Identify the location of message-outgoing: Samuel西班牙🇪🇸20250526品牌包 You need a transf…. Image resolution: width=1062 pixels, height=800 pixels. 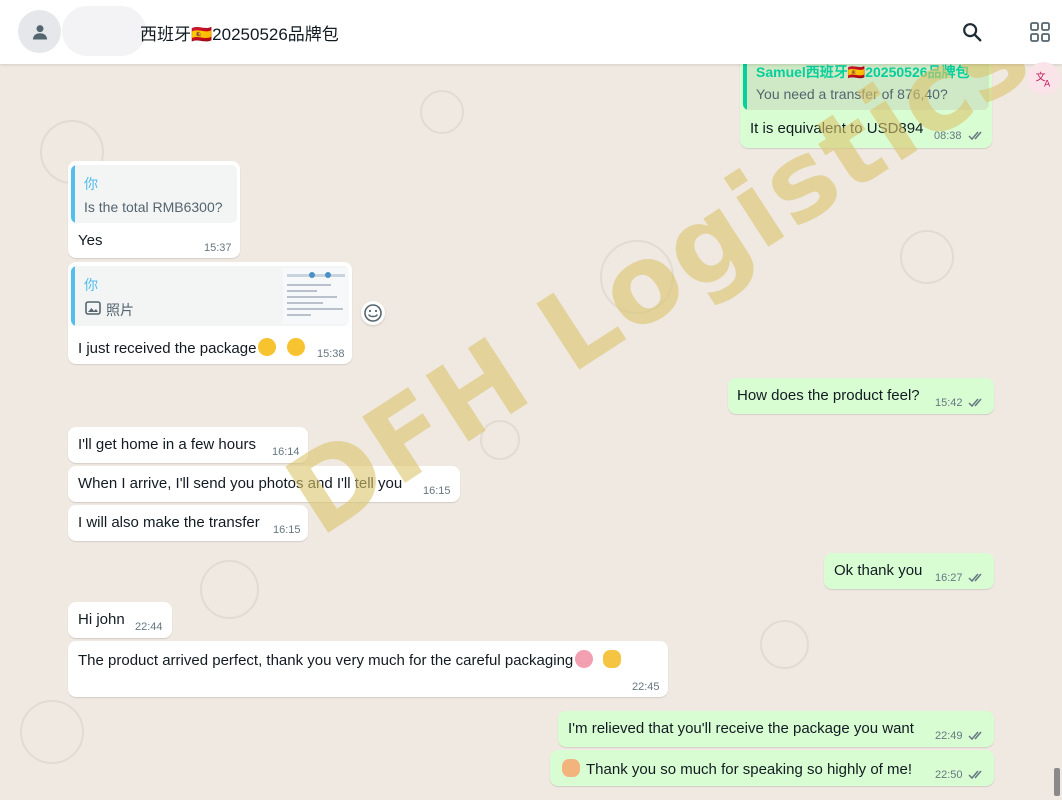
(866, 101).